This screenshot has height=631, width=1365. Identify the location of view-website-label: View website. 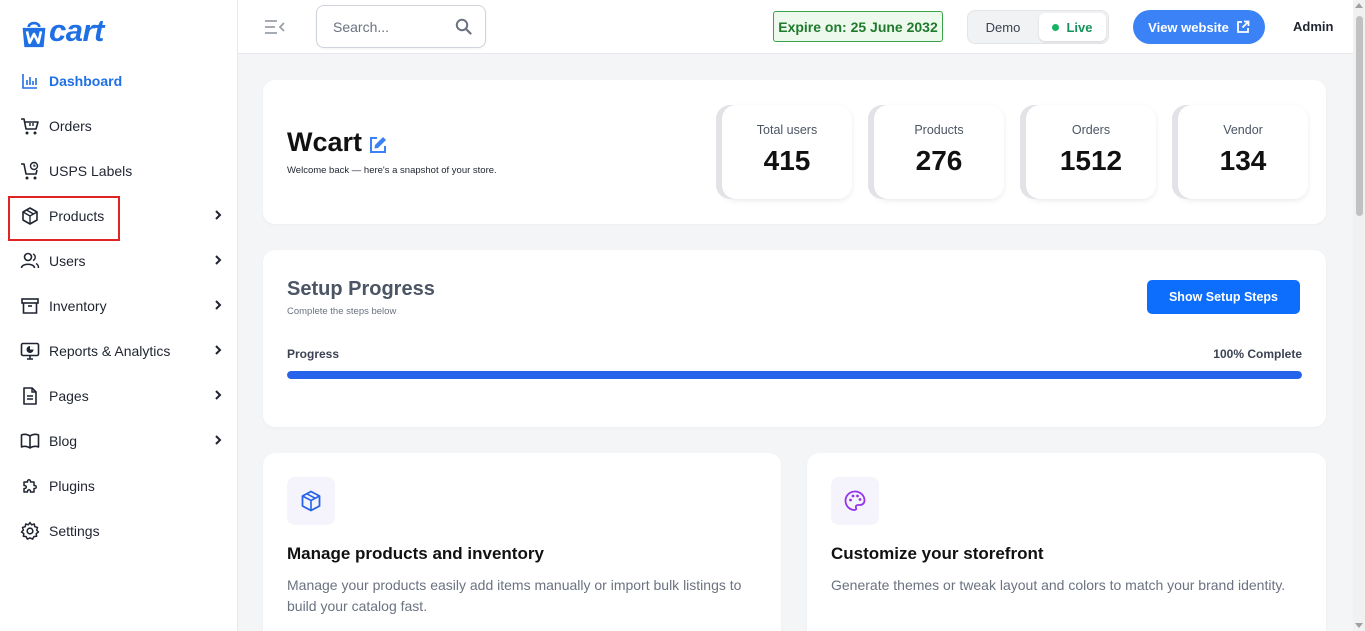
(1188, 27).